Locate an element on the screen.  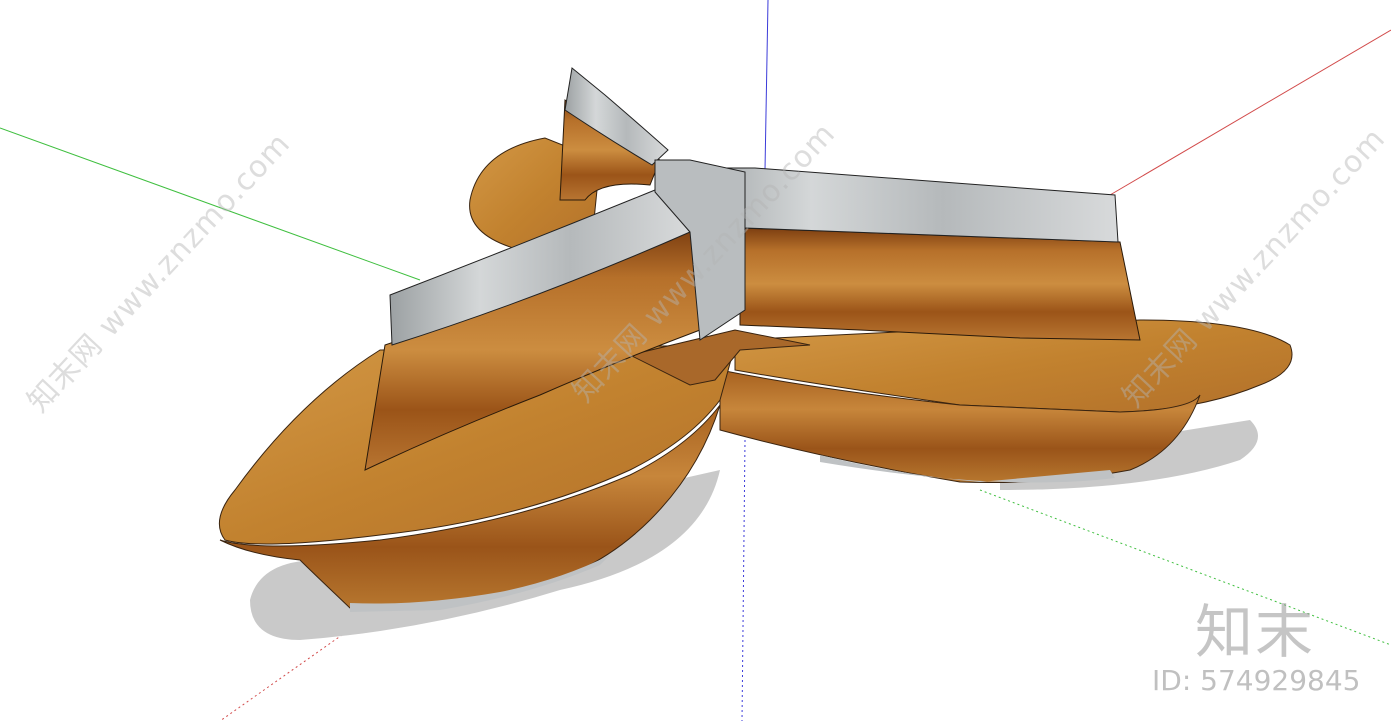
axis-red is located at coordinates (1250, 112).